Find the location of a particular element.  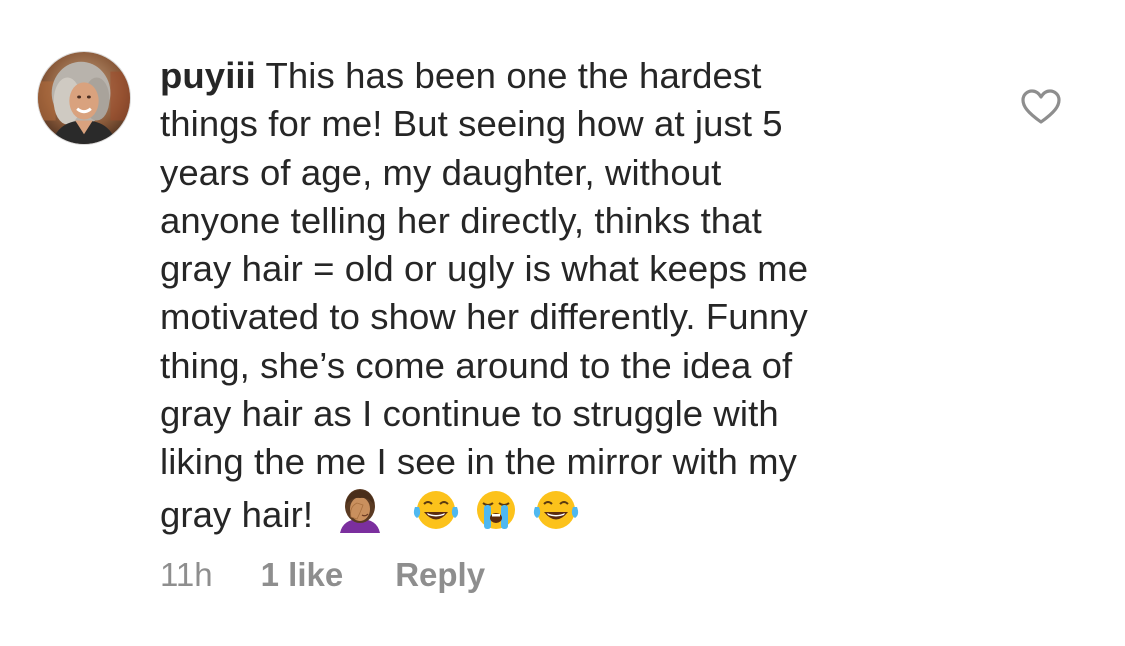

username: puyiii is located at coordinates (208, 75).